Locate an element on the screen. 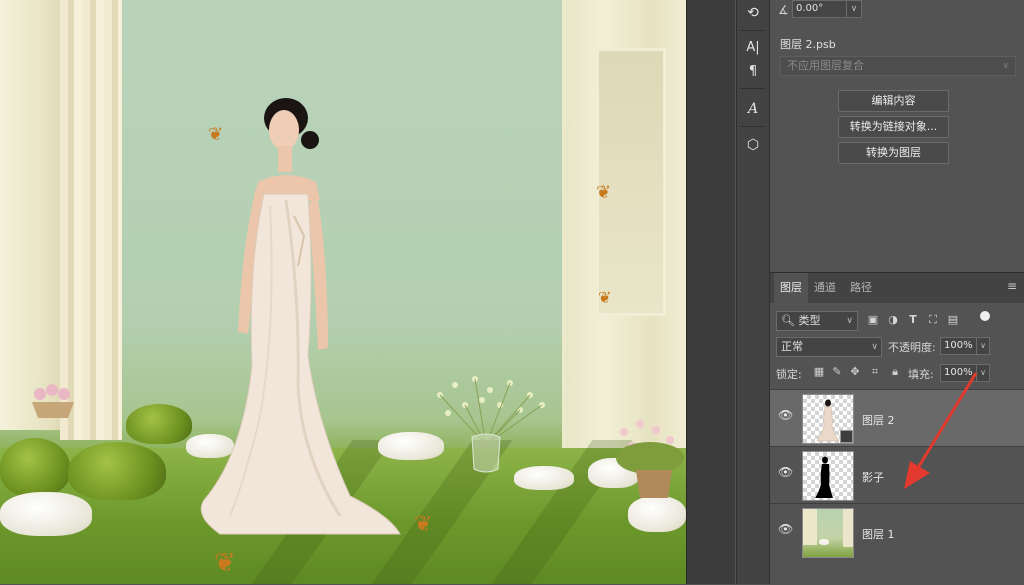 This screenshot has width=1024, height=585. panel-menu-icon: ≡ is located at coordinates (1012, 286).